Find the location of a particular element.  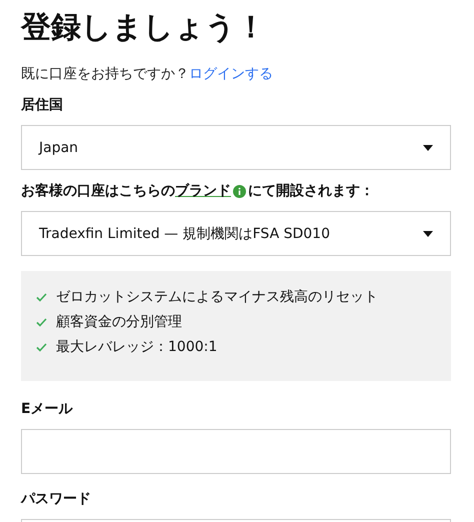

field-label: Eメール is located at coordinates (47, 409).